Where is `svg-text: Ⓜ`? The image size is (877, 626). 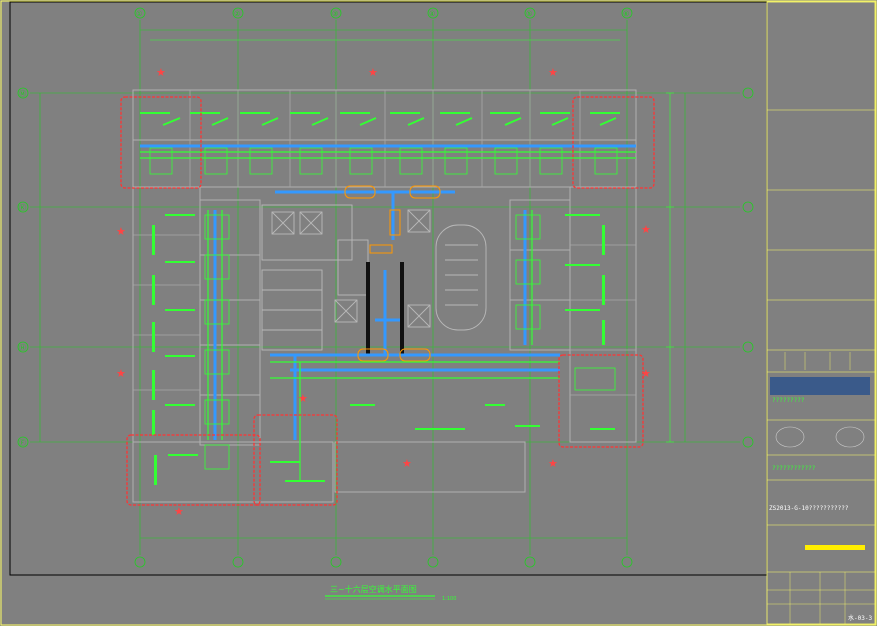 svg-text: Ⓜ is located at coordinates (22, 94).